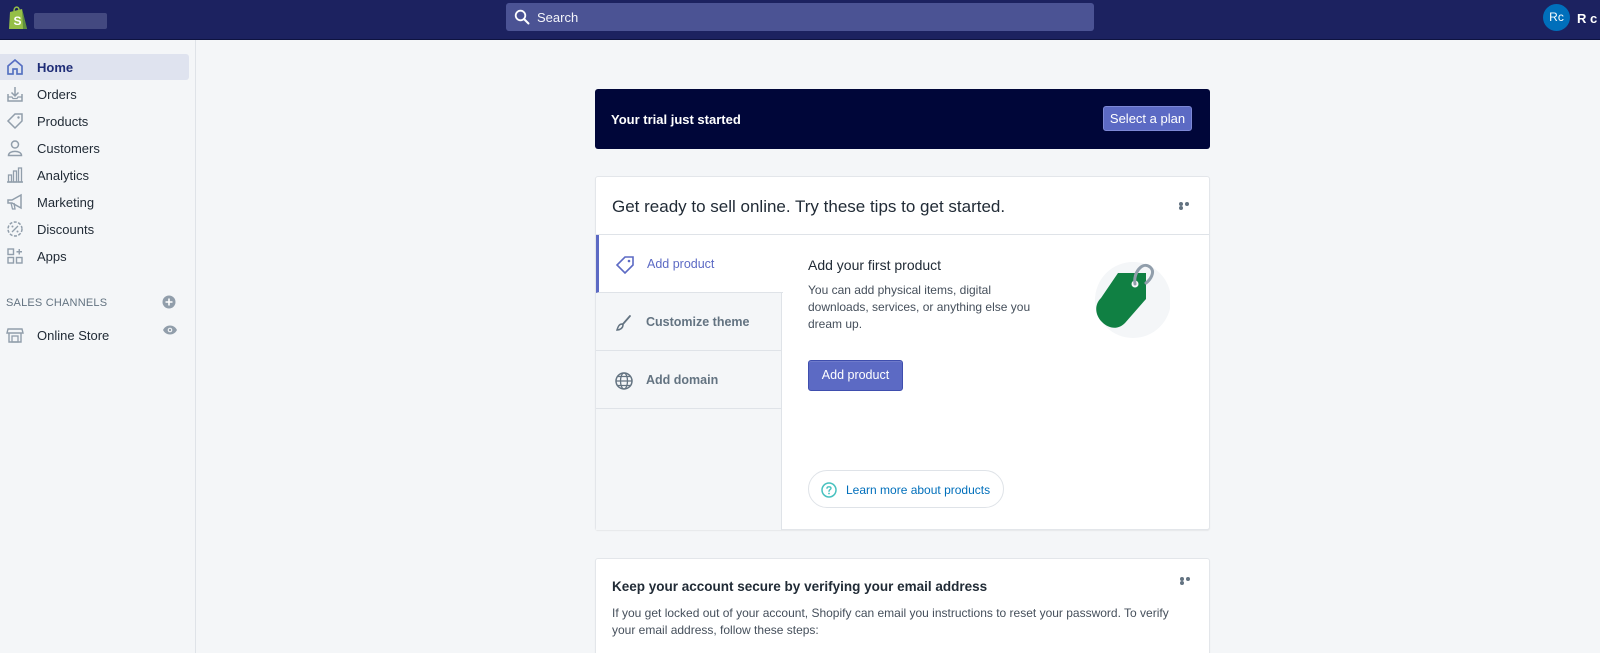 The width and height of the screenshot is (1600, 653). I want to click on sidebar-item-online-store: Online Store, so click(94, 335).